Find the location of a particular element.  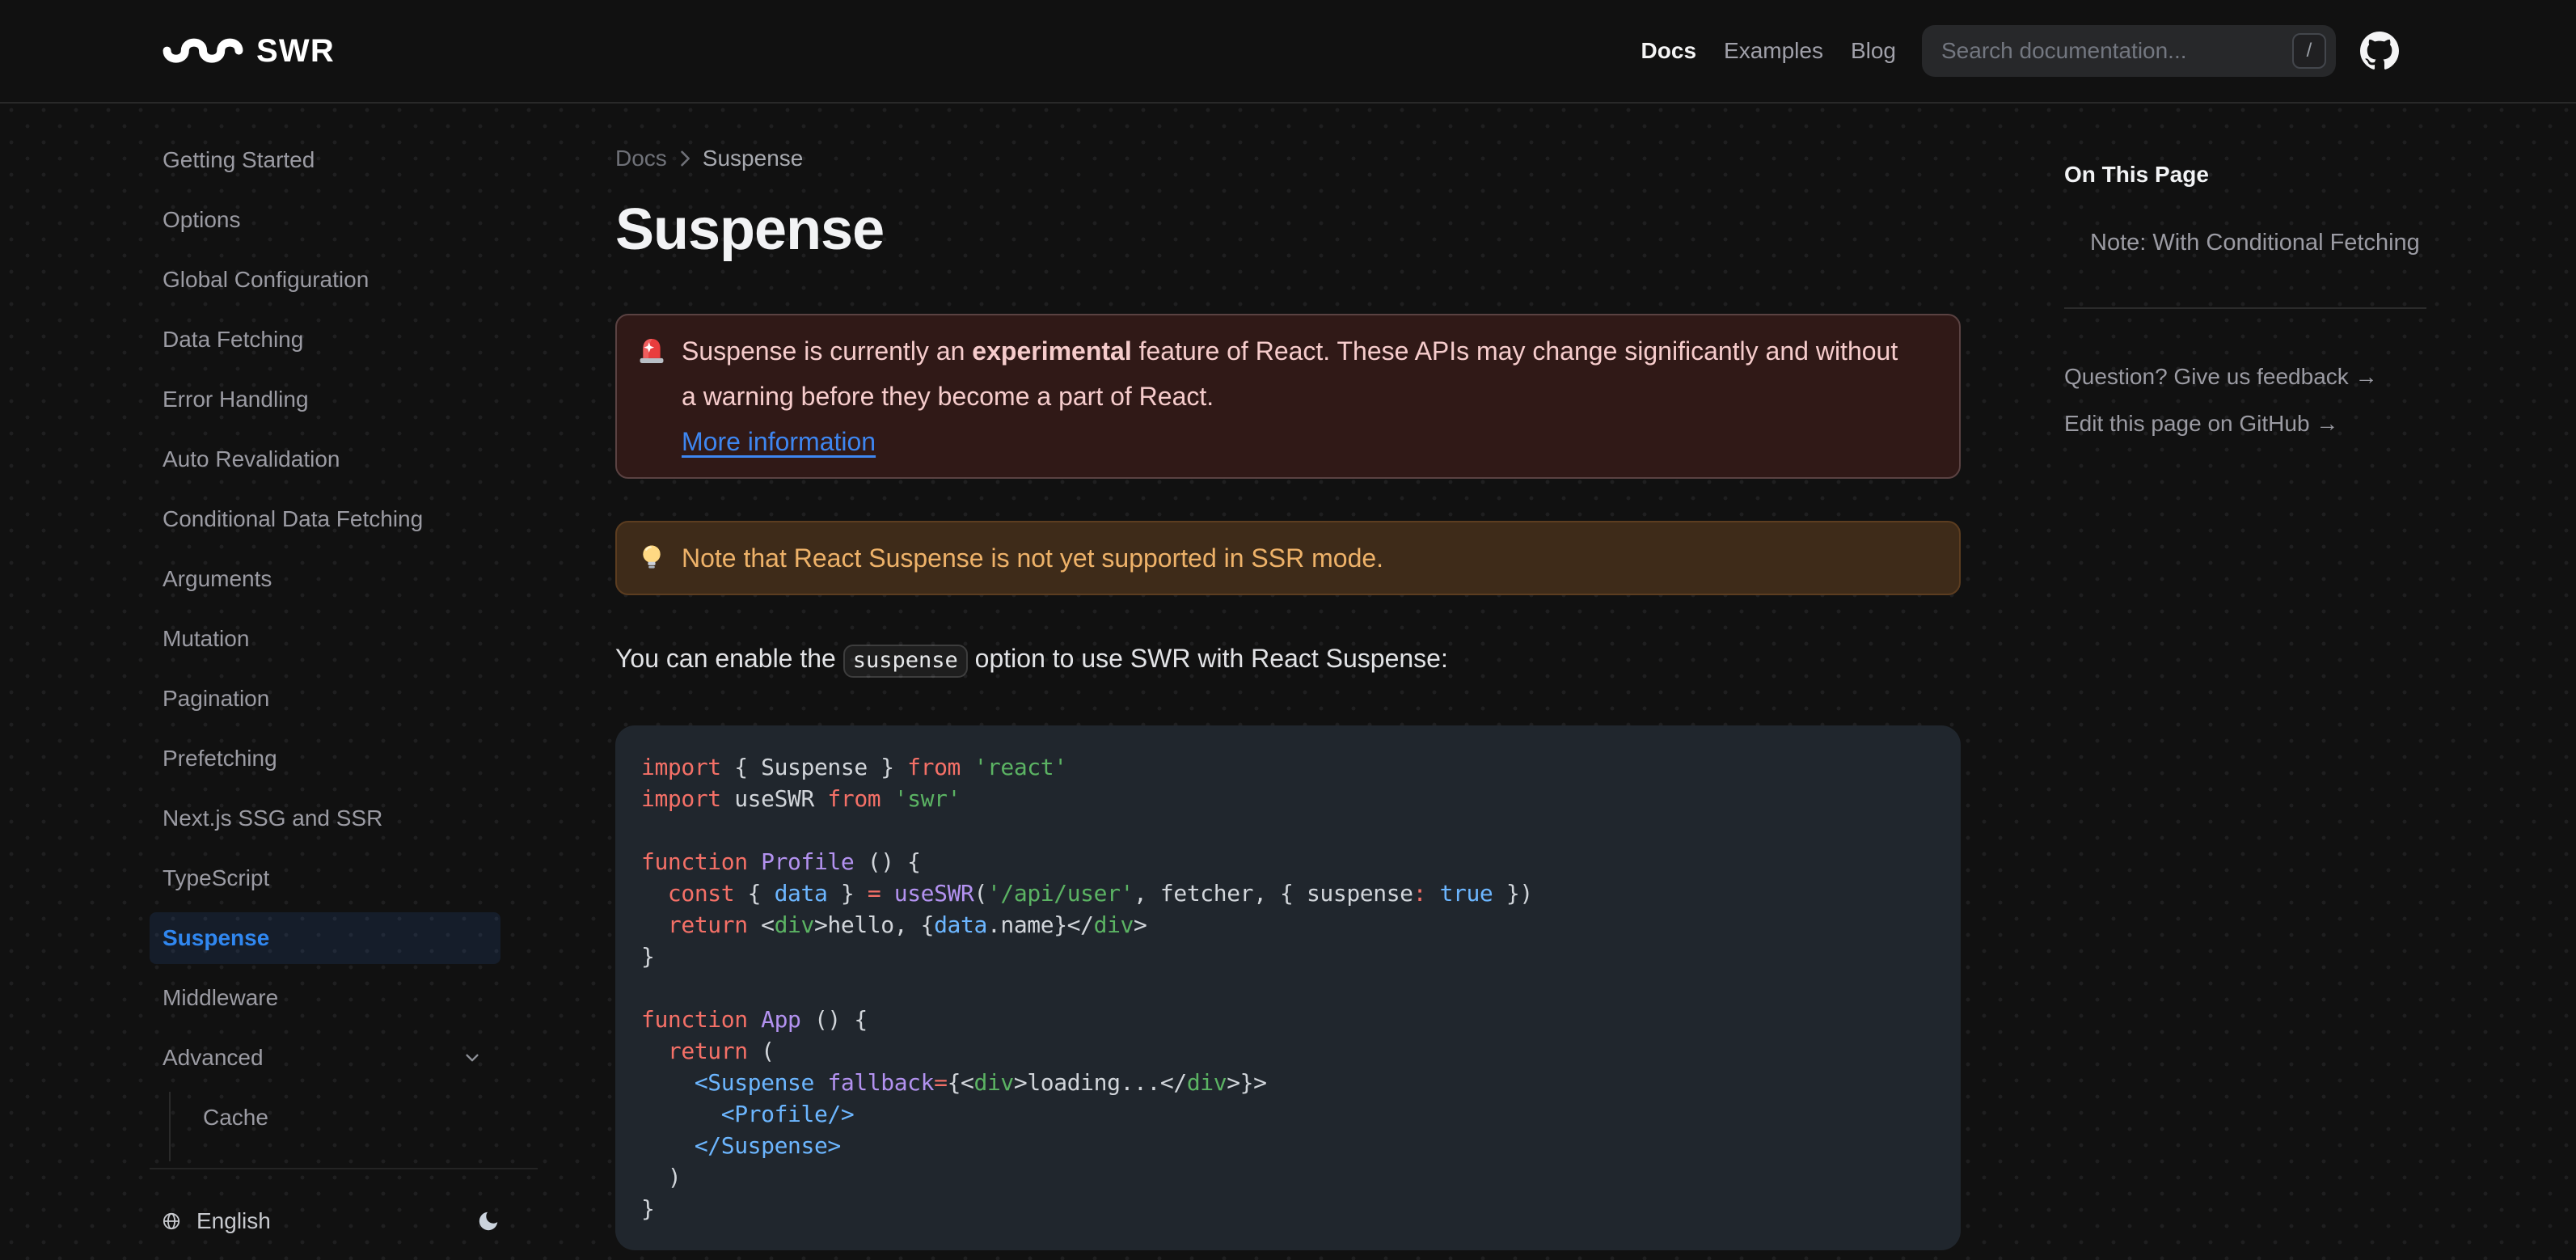

sidebar-item-conditional-data-fetching: Conditional Data Fetching is located at coordinates (325, 519).